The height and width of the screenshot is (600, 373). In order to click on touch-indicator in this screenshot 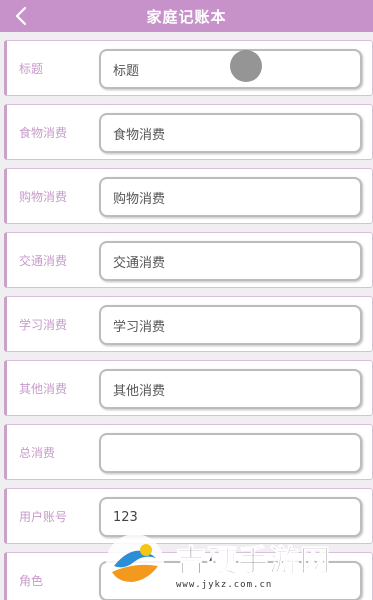, I will do `click(246, 66)`.